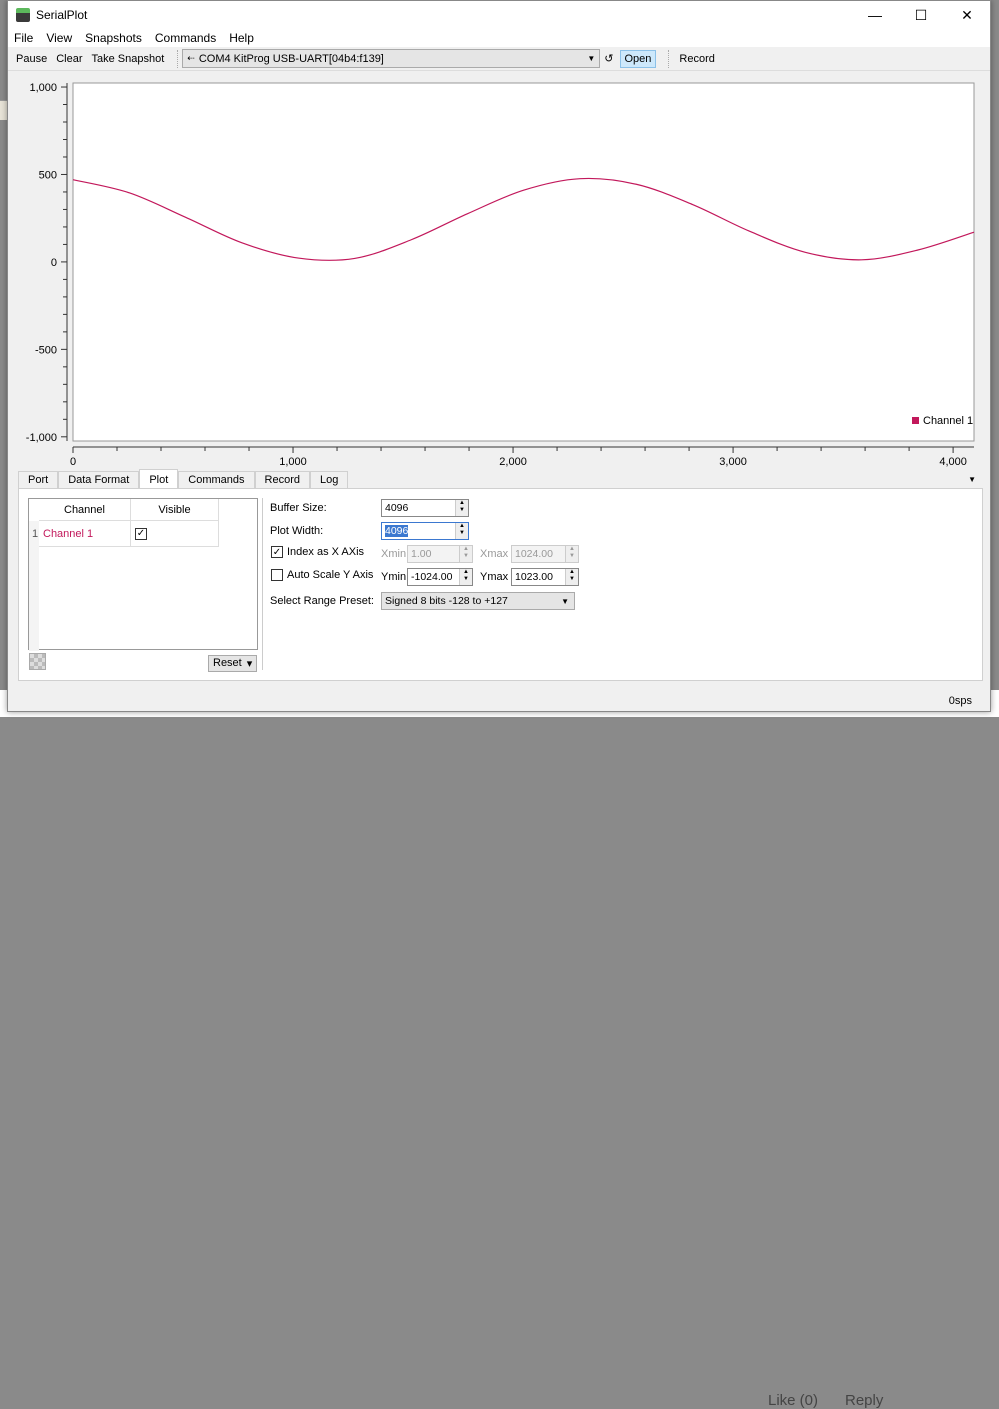 The width and height of the screenshot is (999, 1409). I want to click on menu-file: File, so click(23, 38).